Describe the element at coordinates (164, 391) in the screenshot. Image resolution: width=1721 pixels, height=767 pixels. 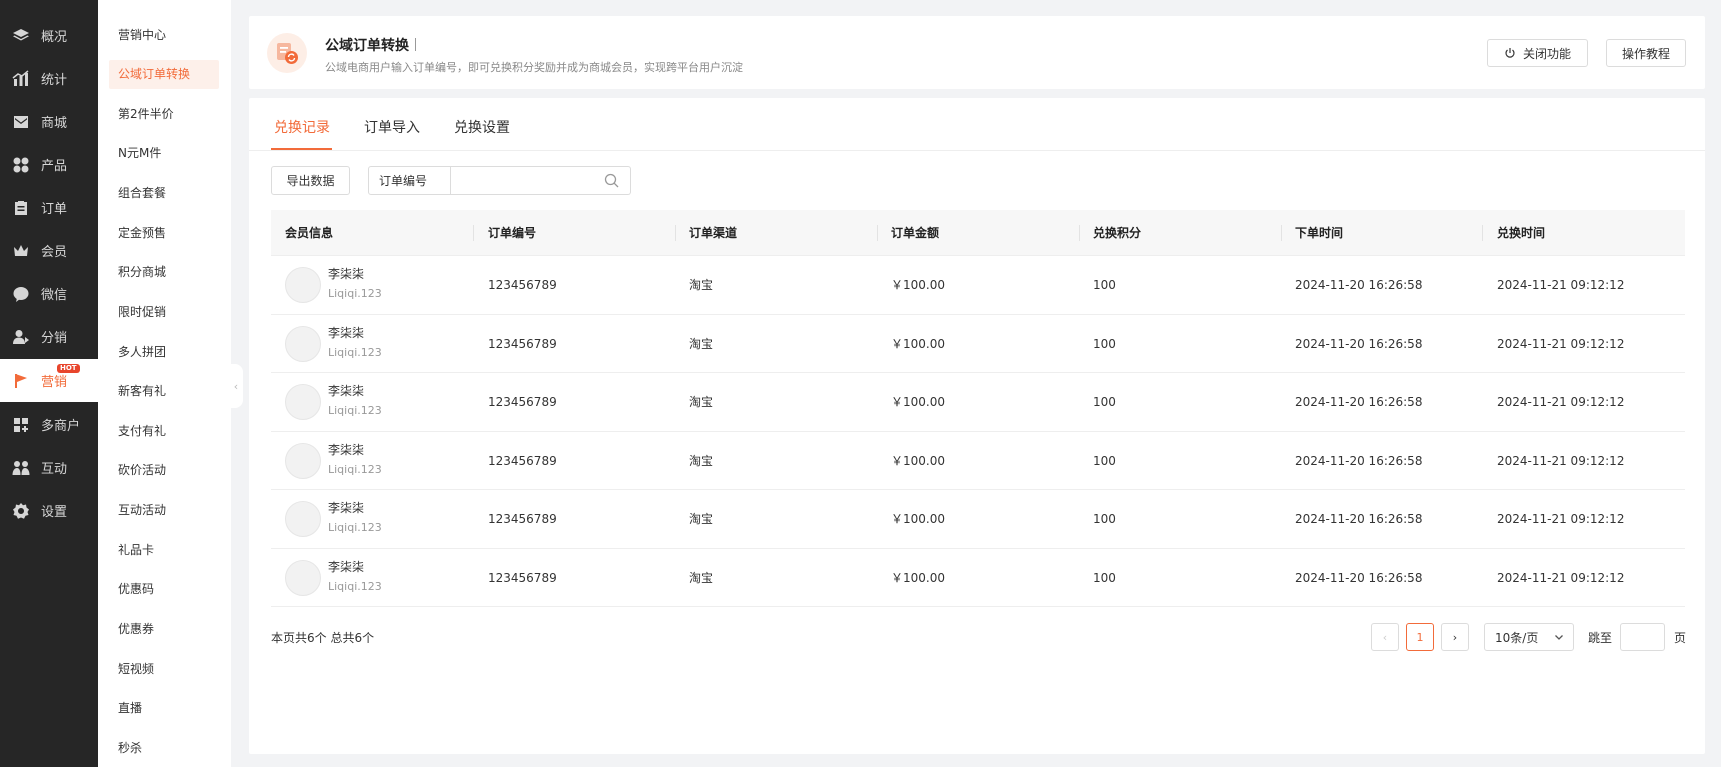
I see `subnav-item-new-customer-gift: 新客有礼` at that location.